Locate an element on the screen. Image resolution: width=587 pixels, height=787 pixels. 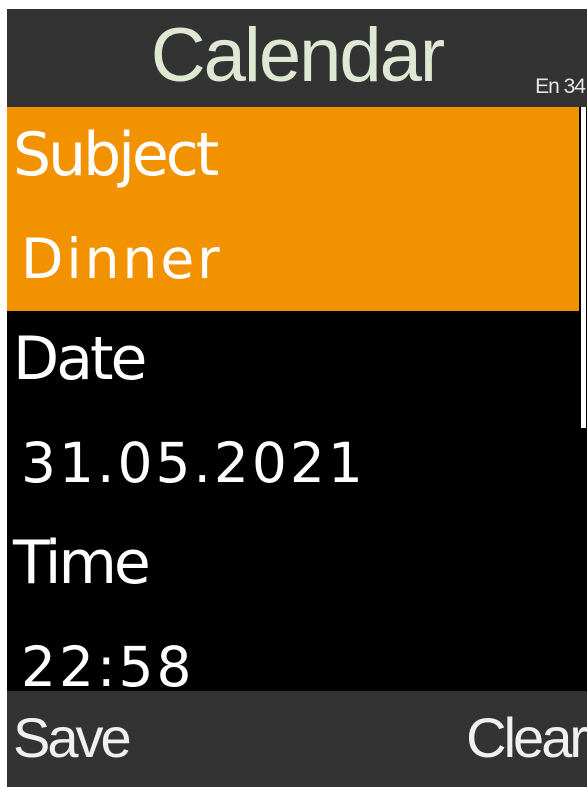
time-label: Time is located at coordinates (82, 563).